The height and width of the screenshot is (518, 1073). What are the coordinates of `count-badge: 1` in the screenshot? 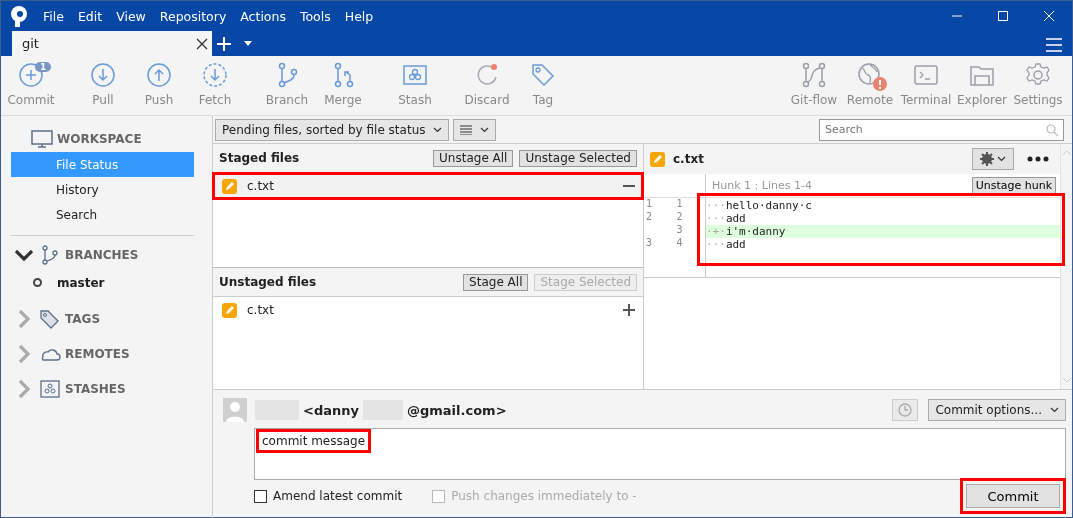 It's located at (43, 67).